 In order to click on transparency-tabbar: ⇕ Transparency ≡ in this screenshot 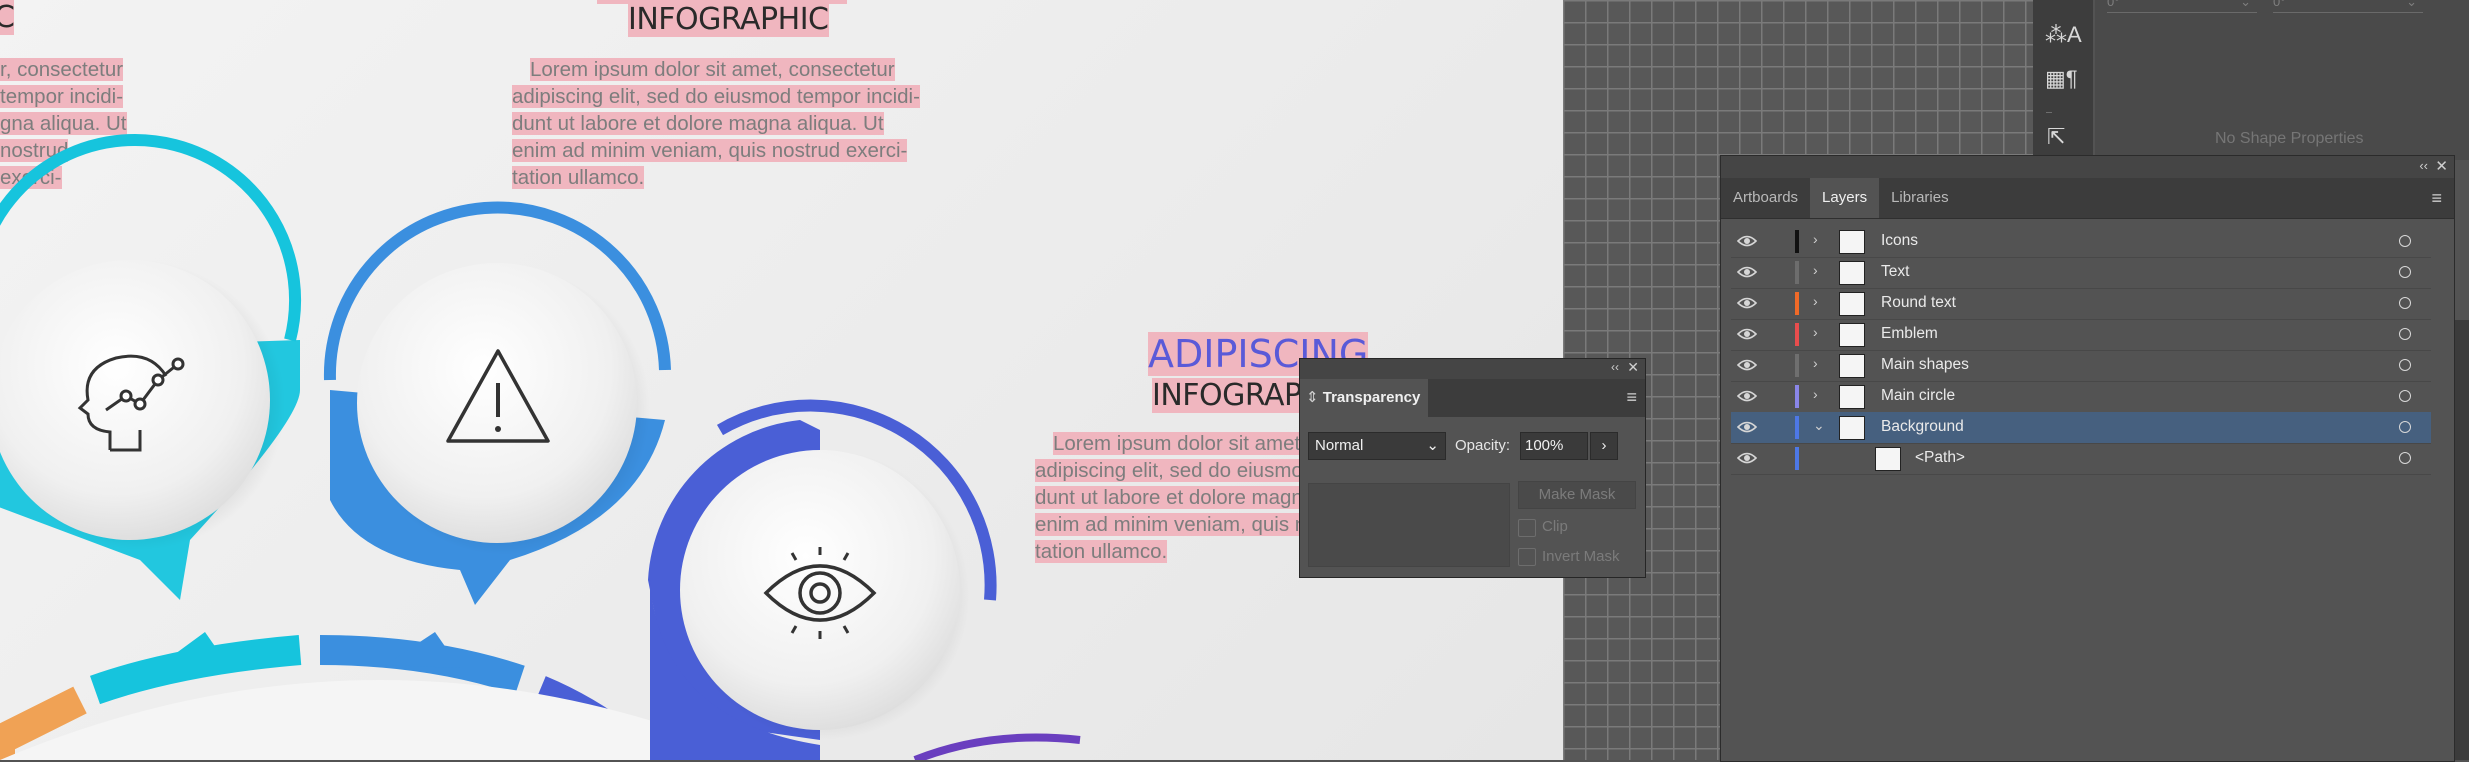, I will do `click(1472, 398)`.